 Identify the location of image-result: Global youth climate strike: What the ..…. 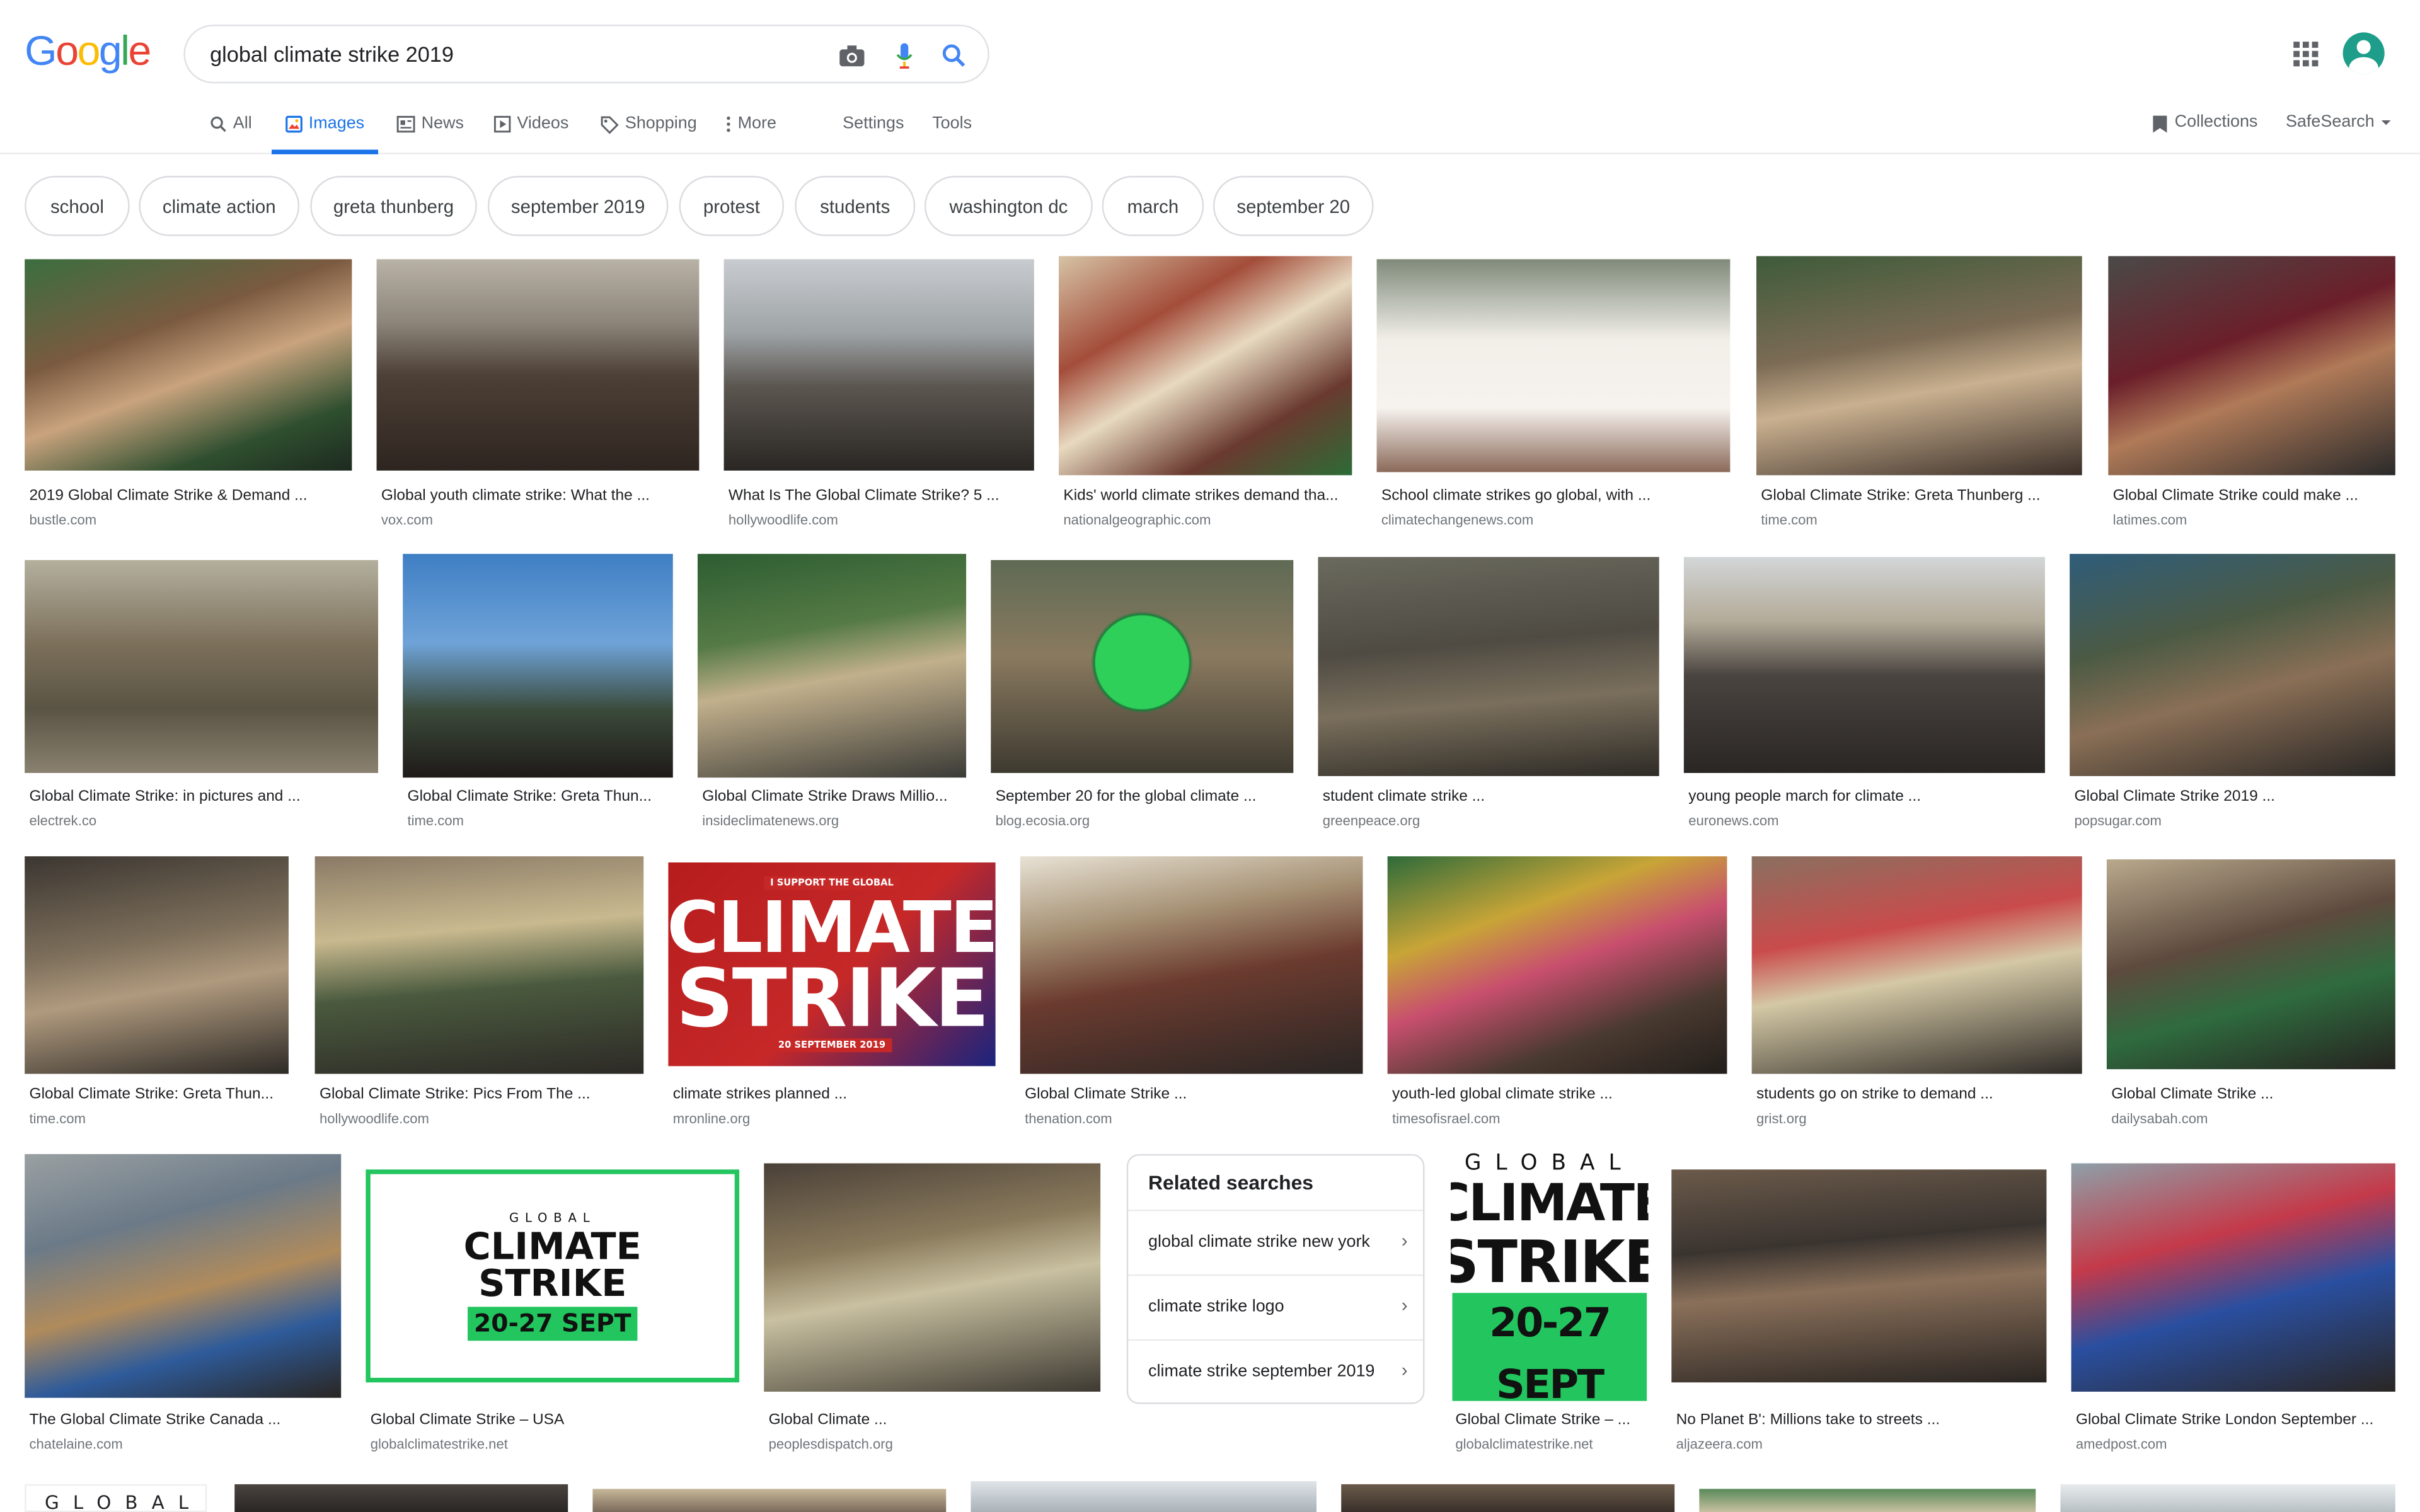
(538, 395).